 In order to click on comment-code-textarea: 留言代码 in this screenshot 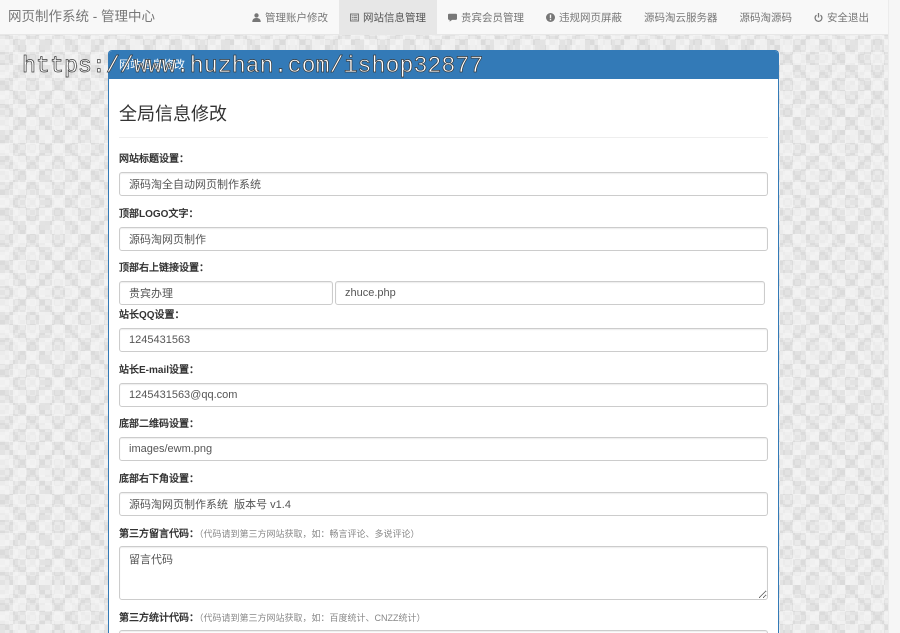, I will do `click(443, 573)`.